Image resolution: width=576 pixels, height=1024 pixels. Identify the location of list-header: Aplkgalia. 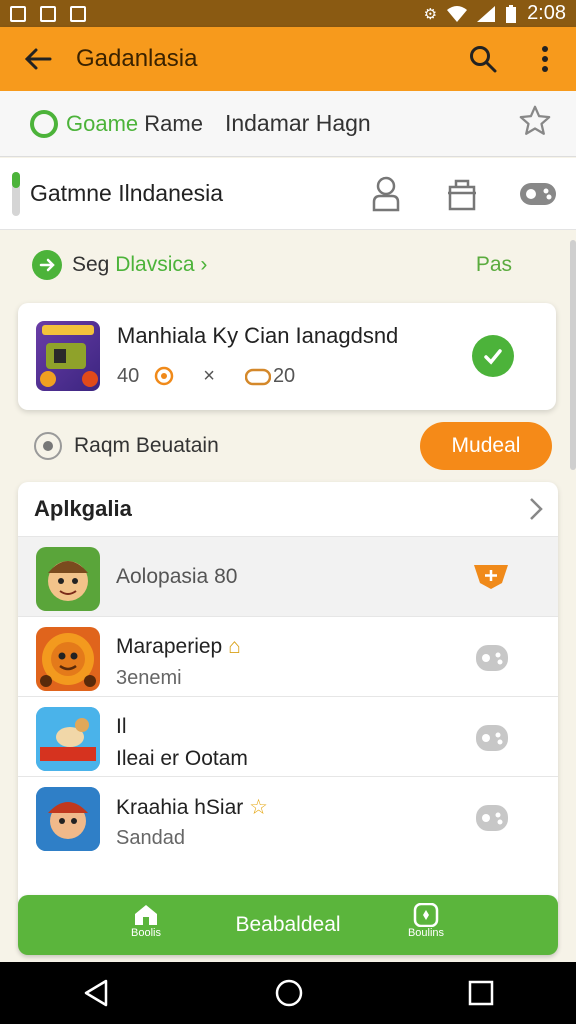
(288, 509).